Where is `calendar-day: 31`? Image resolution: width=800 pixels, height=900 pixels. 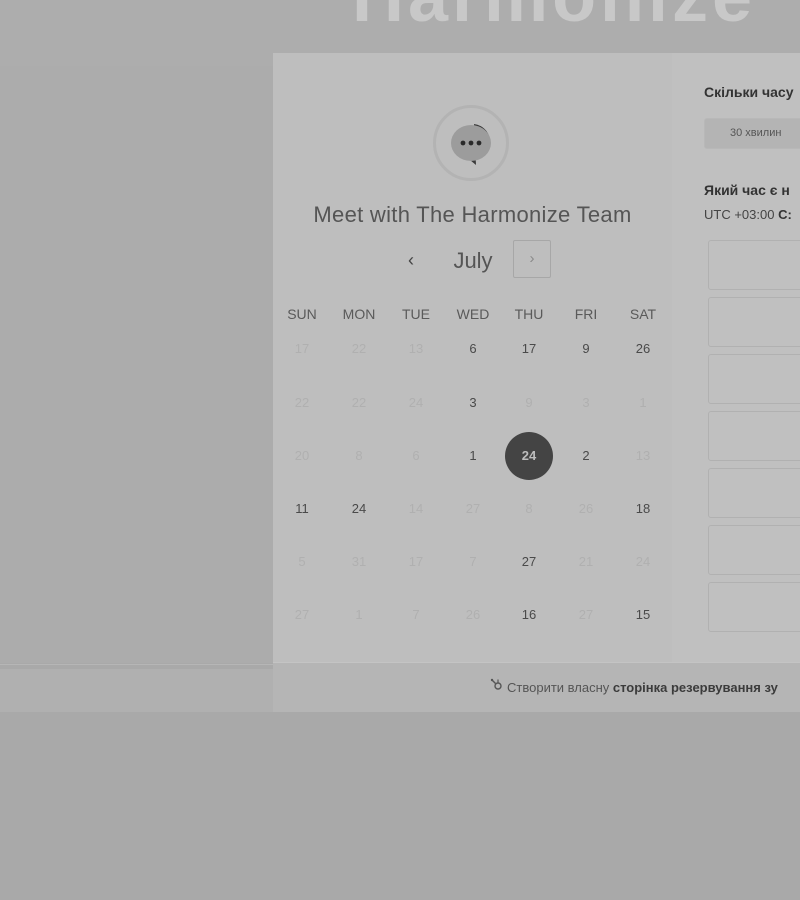 calendar-day: 31 is located at coordinates (359, 561).